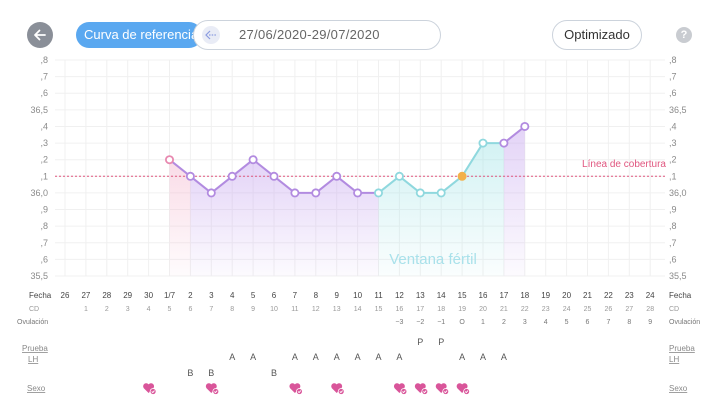  What do you see at coordinates (170, 309) in the screenshot?
I see `cd-label: 5` at bounding box center [170, 309].